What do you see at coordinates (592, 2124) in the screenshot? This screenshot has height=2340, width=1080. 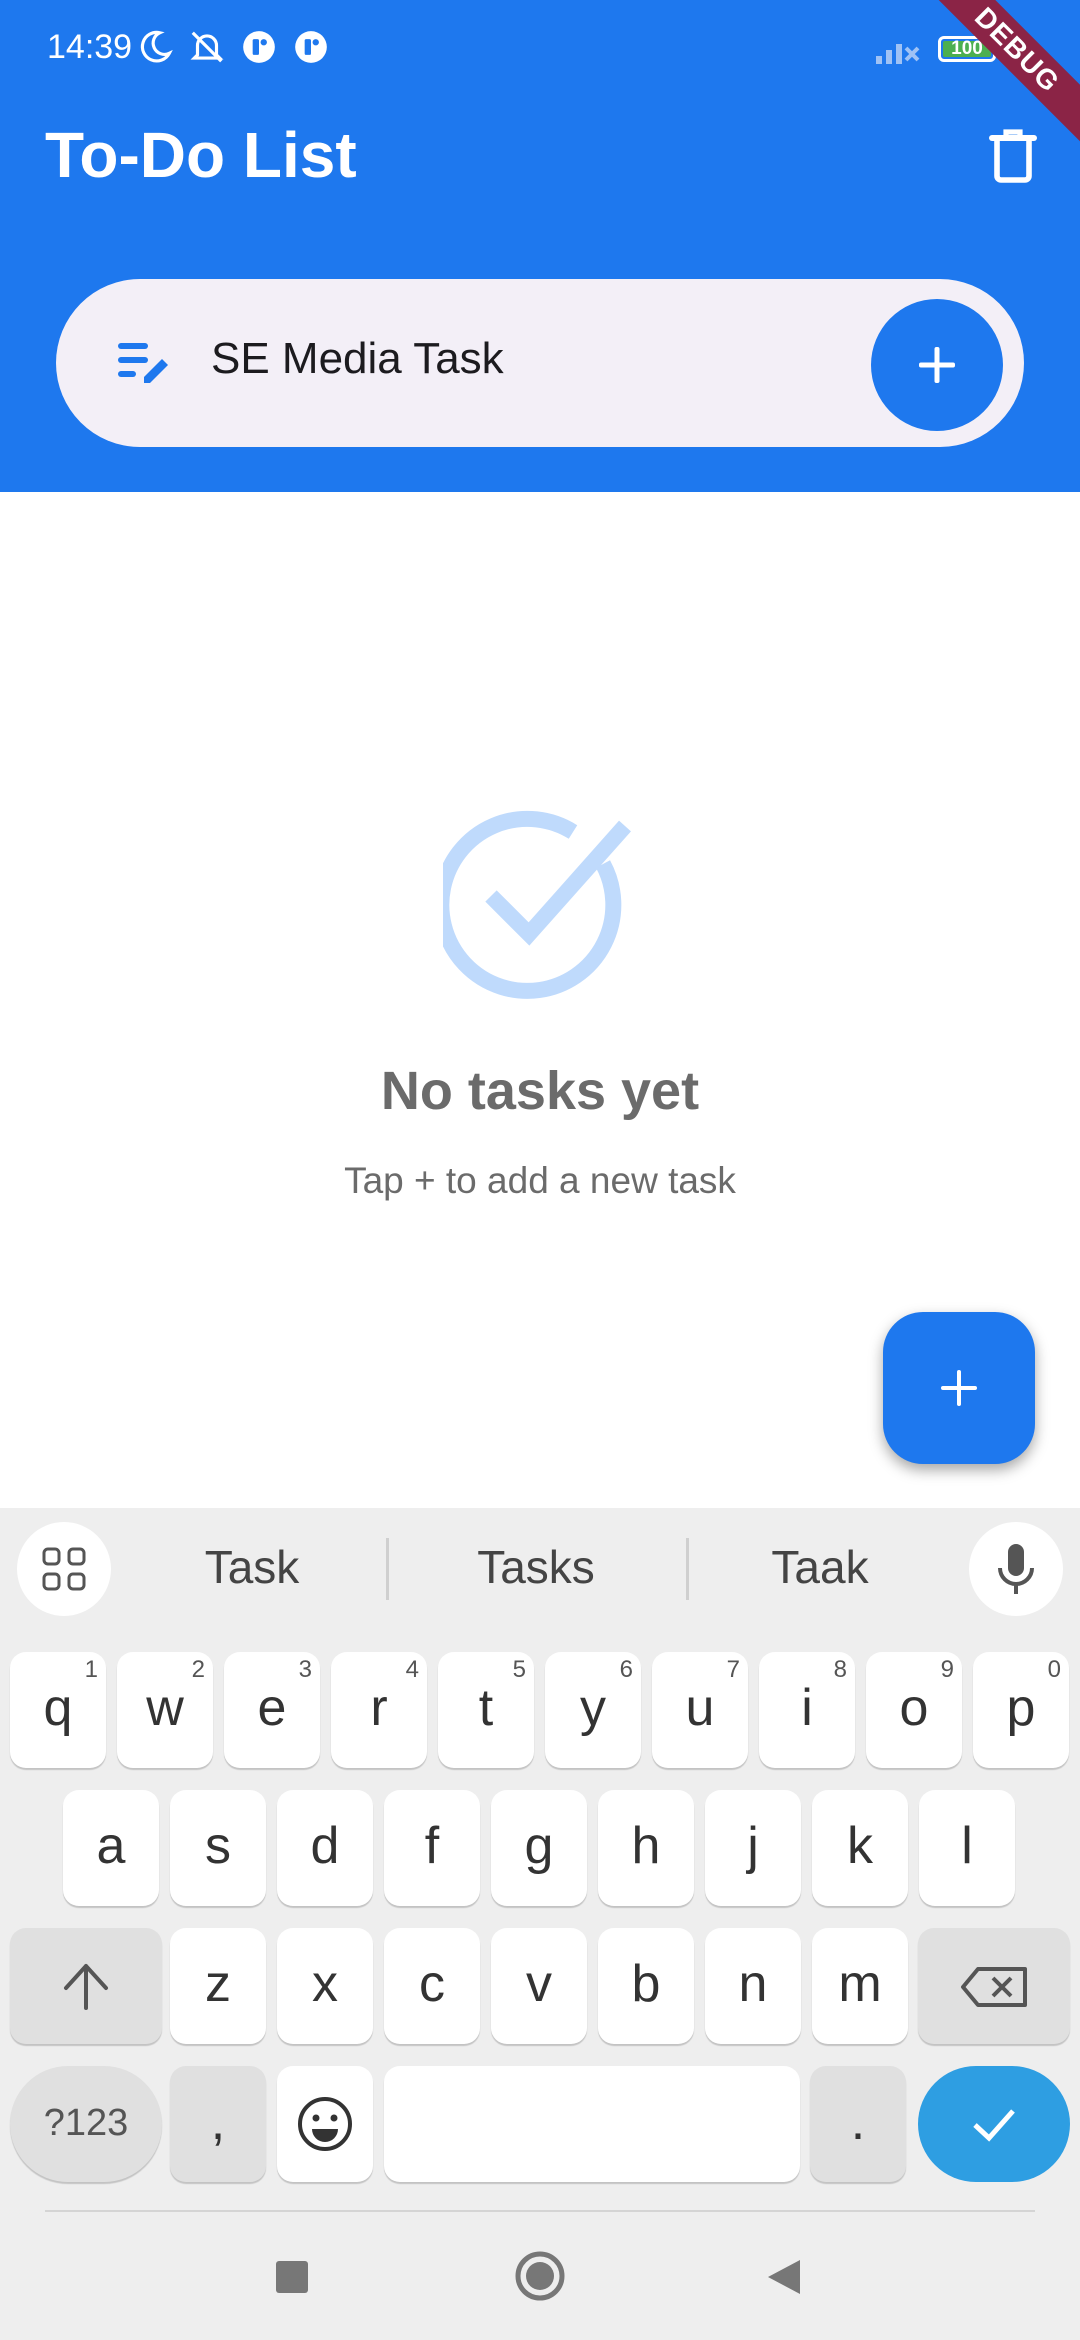 I see `space-key` at bounding box center [592, 2124].